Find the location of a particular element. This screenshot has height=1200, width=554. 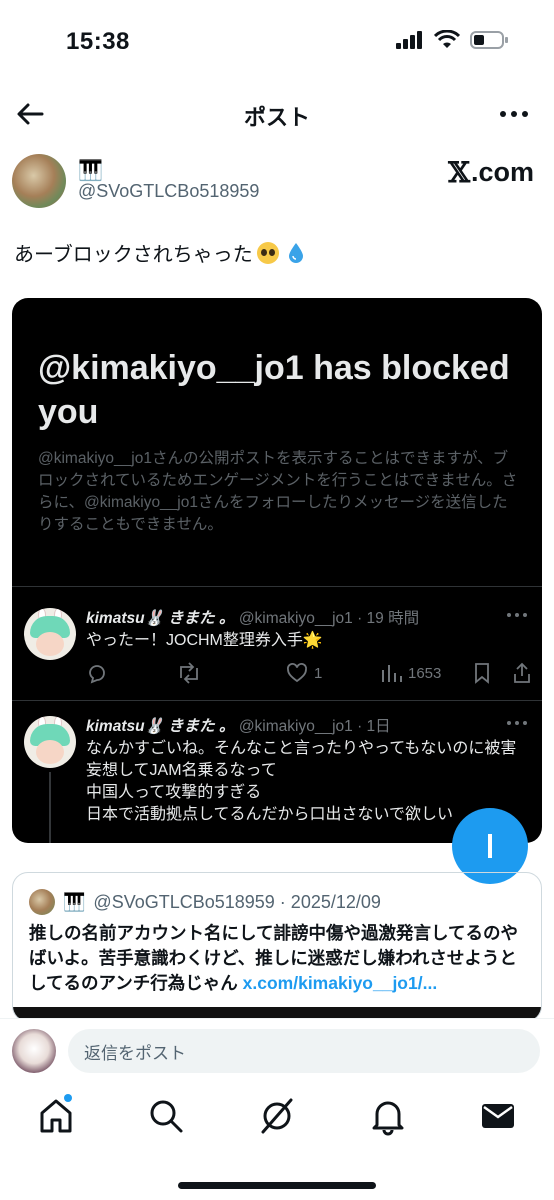

tweet-body-line: 中国人って攻撃的すぎる is located at coordinates (174, 792).